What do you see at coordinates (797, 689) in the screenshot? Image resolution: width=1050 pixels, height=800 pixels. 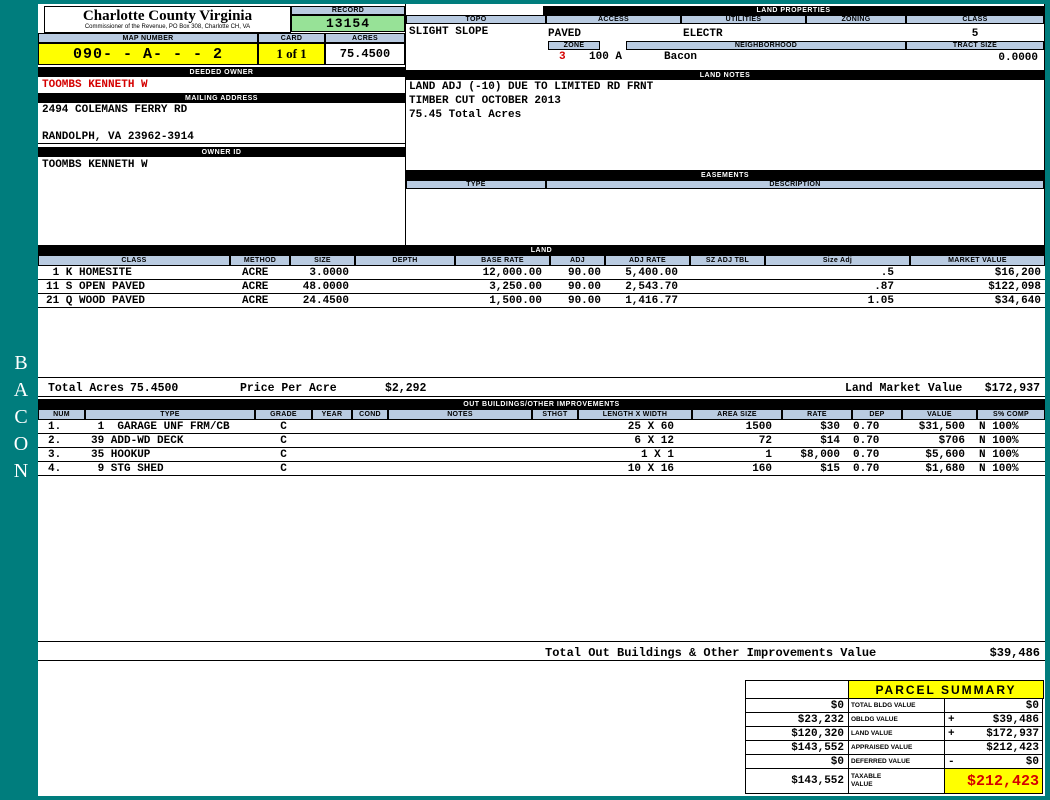 I see `ps-prior-empty` at bounding box center [797, 689].